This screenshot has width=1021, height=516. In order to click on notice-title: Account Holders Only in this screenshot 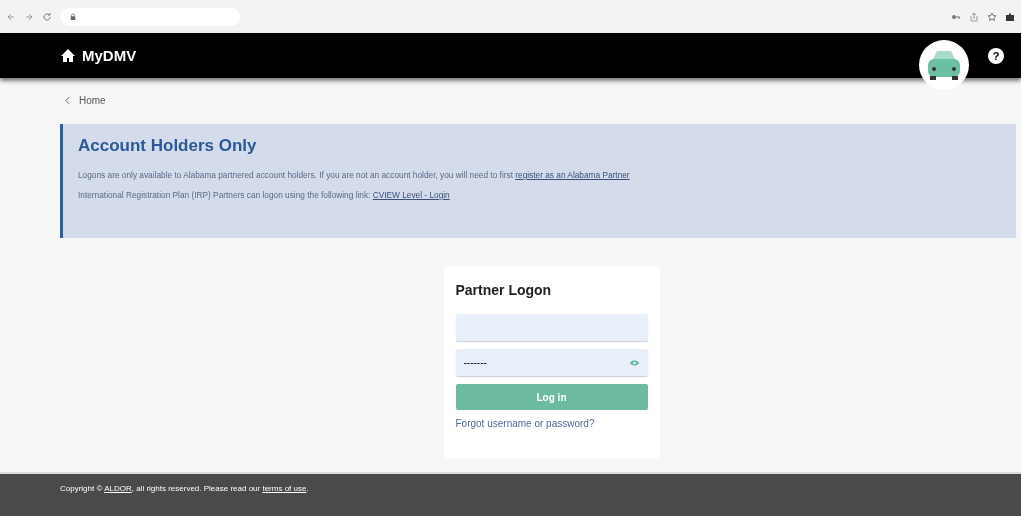, I will do `click(168, 146)`.